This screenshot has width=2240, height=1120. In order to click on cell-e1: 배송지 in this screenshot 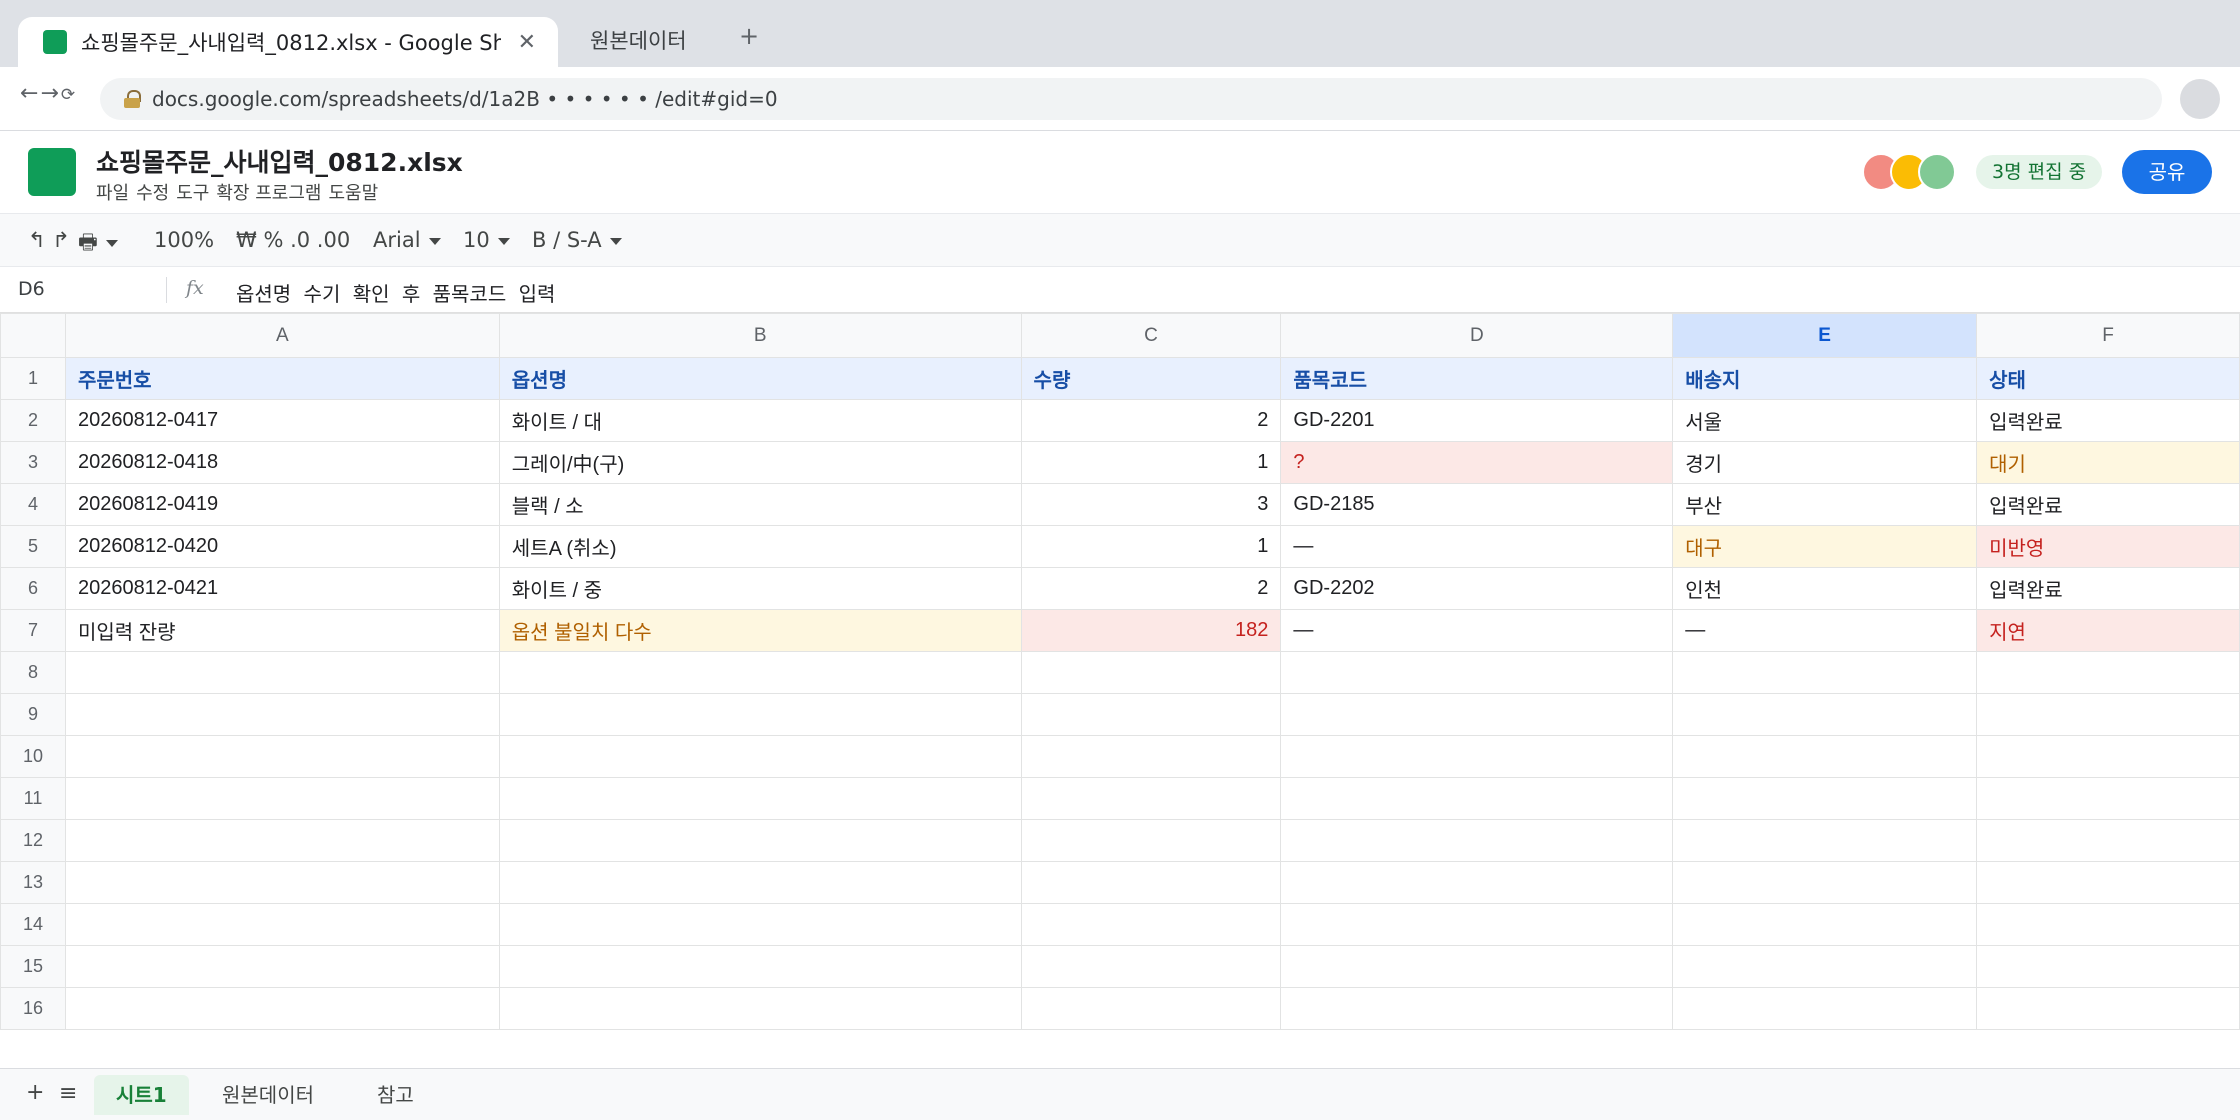, I will do `click(1825, 378)`.